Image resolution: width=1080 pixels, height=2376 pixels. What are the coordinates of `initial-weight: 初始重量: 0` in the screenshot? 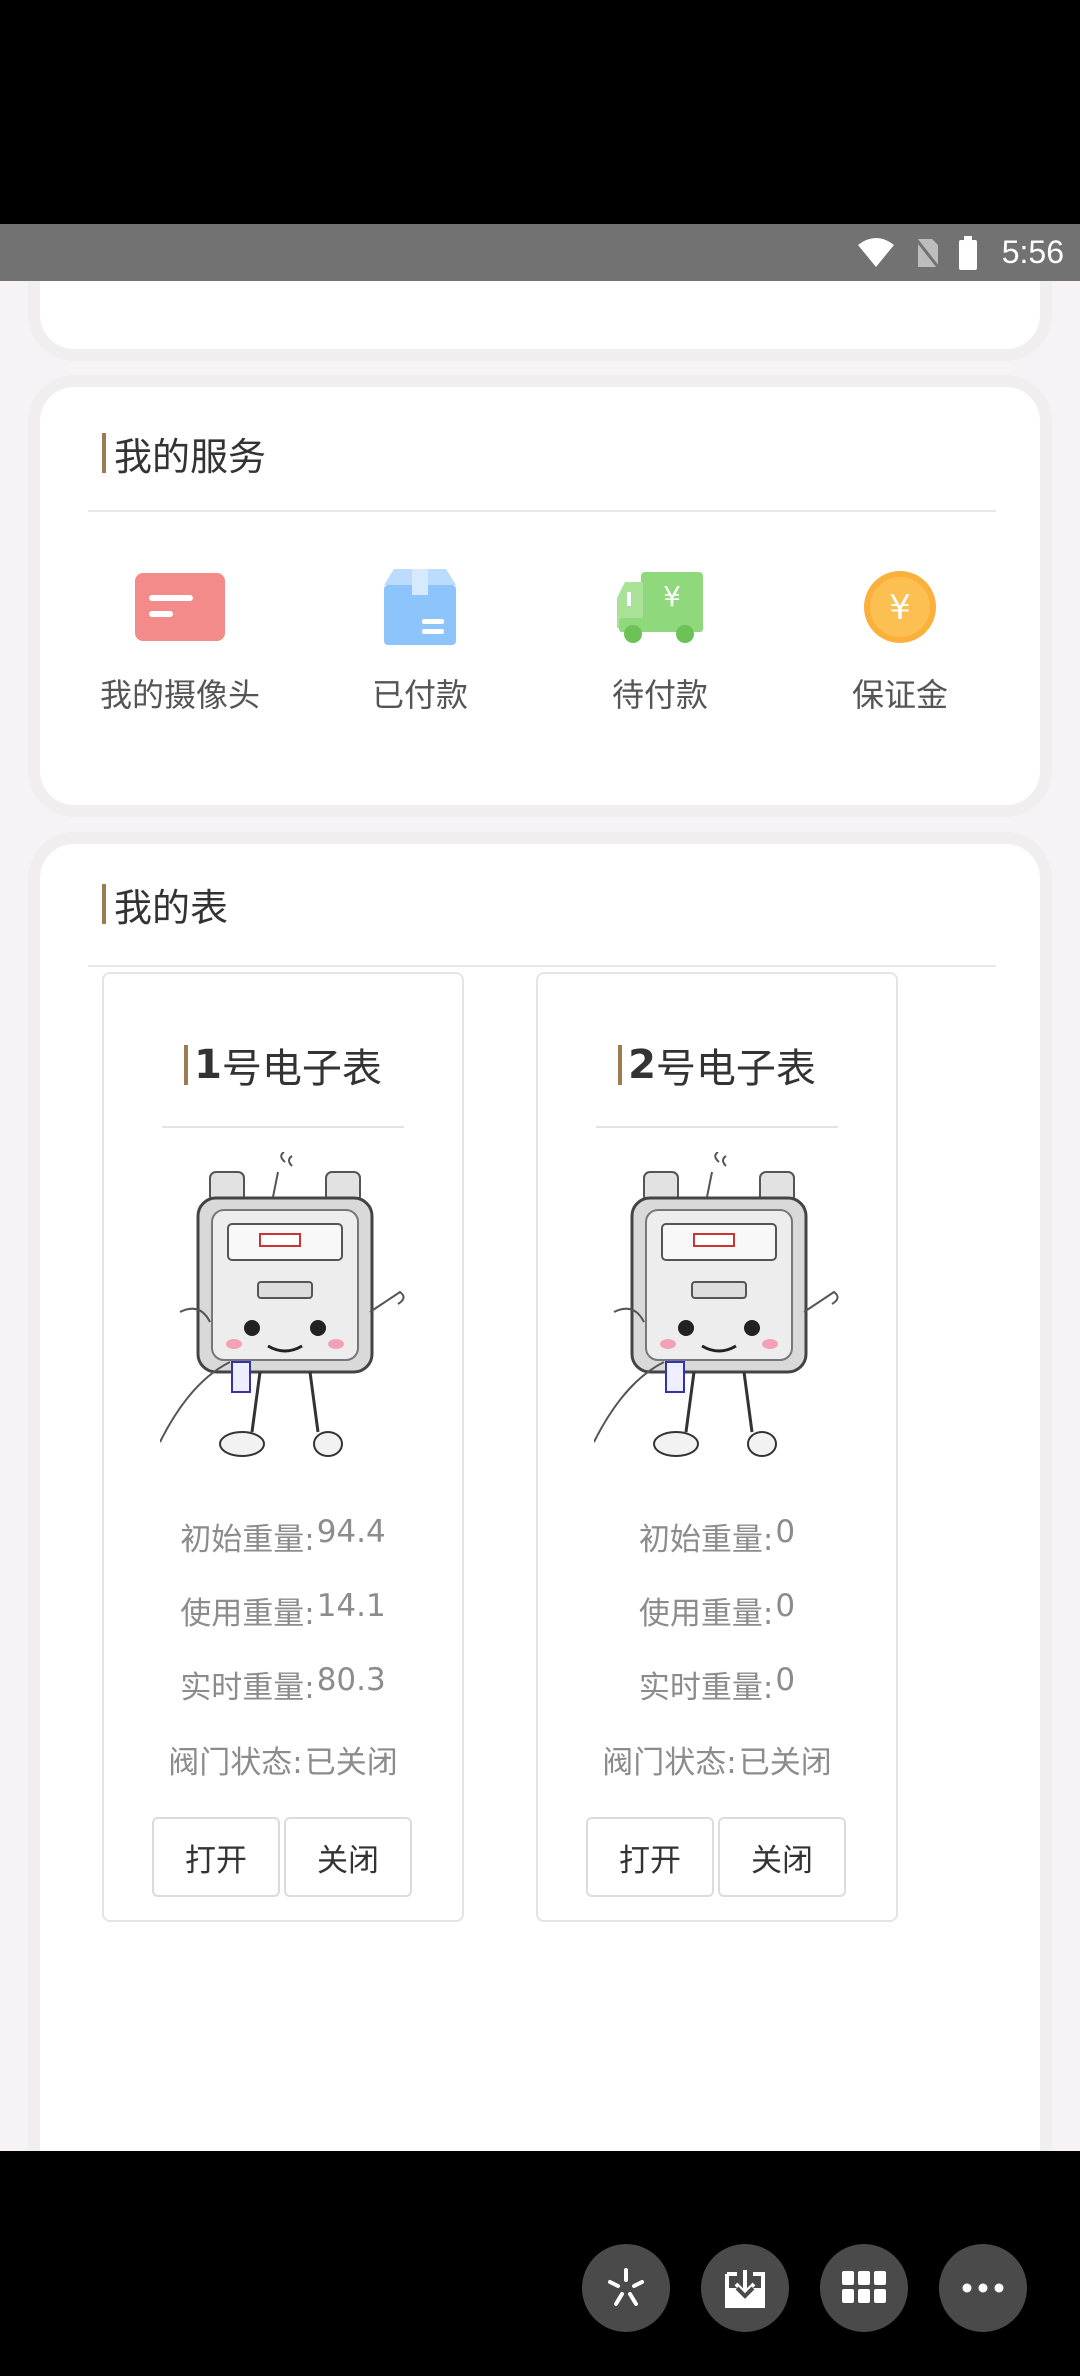 It's located at (717, 1536).